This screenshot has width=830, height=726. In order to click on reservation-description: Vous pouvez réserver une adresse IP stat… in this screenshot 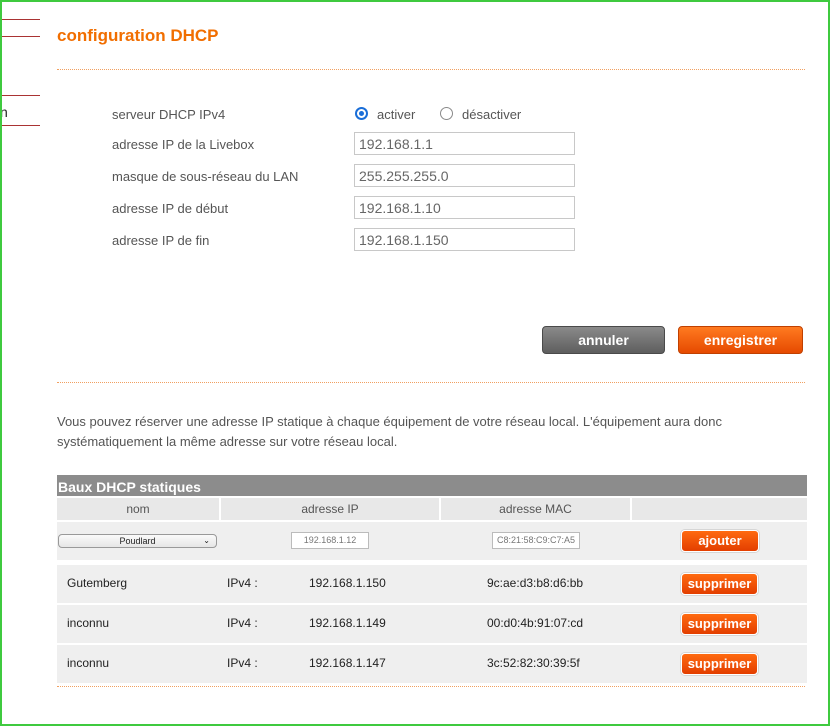, I will do `click(389, 431)`.